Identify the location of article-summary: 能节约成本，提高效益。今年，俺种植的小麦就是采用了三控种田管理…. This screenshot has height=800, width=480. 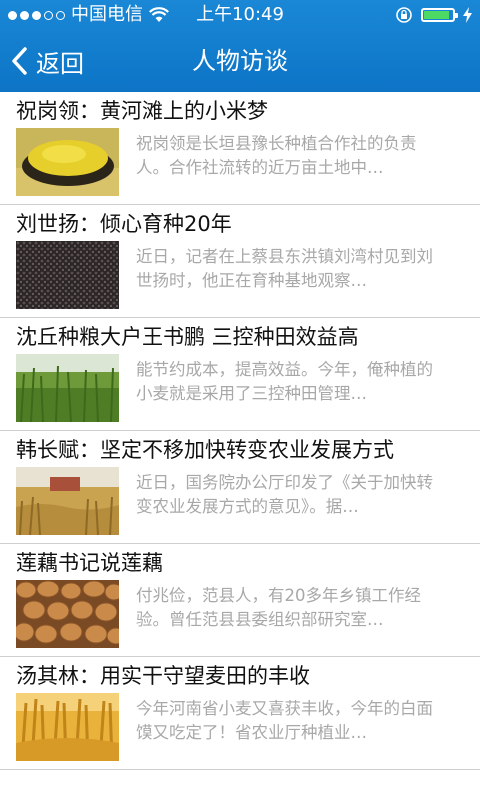
(284, 381).